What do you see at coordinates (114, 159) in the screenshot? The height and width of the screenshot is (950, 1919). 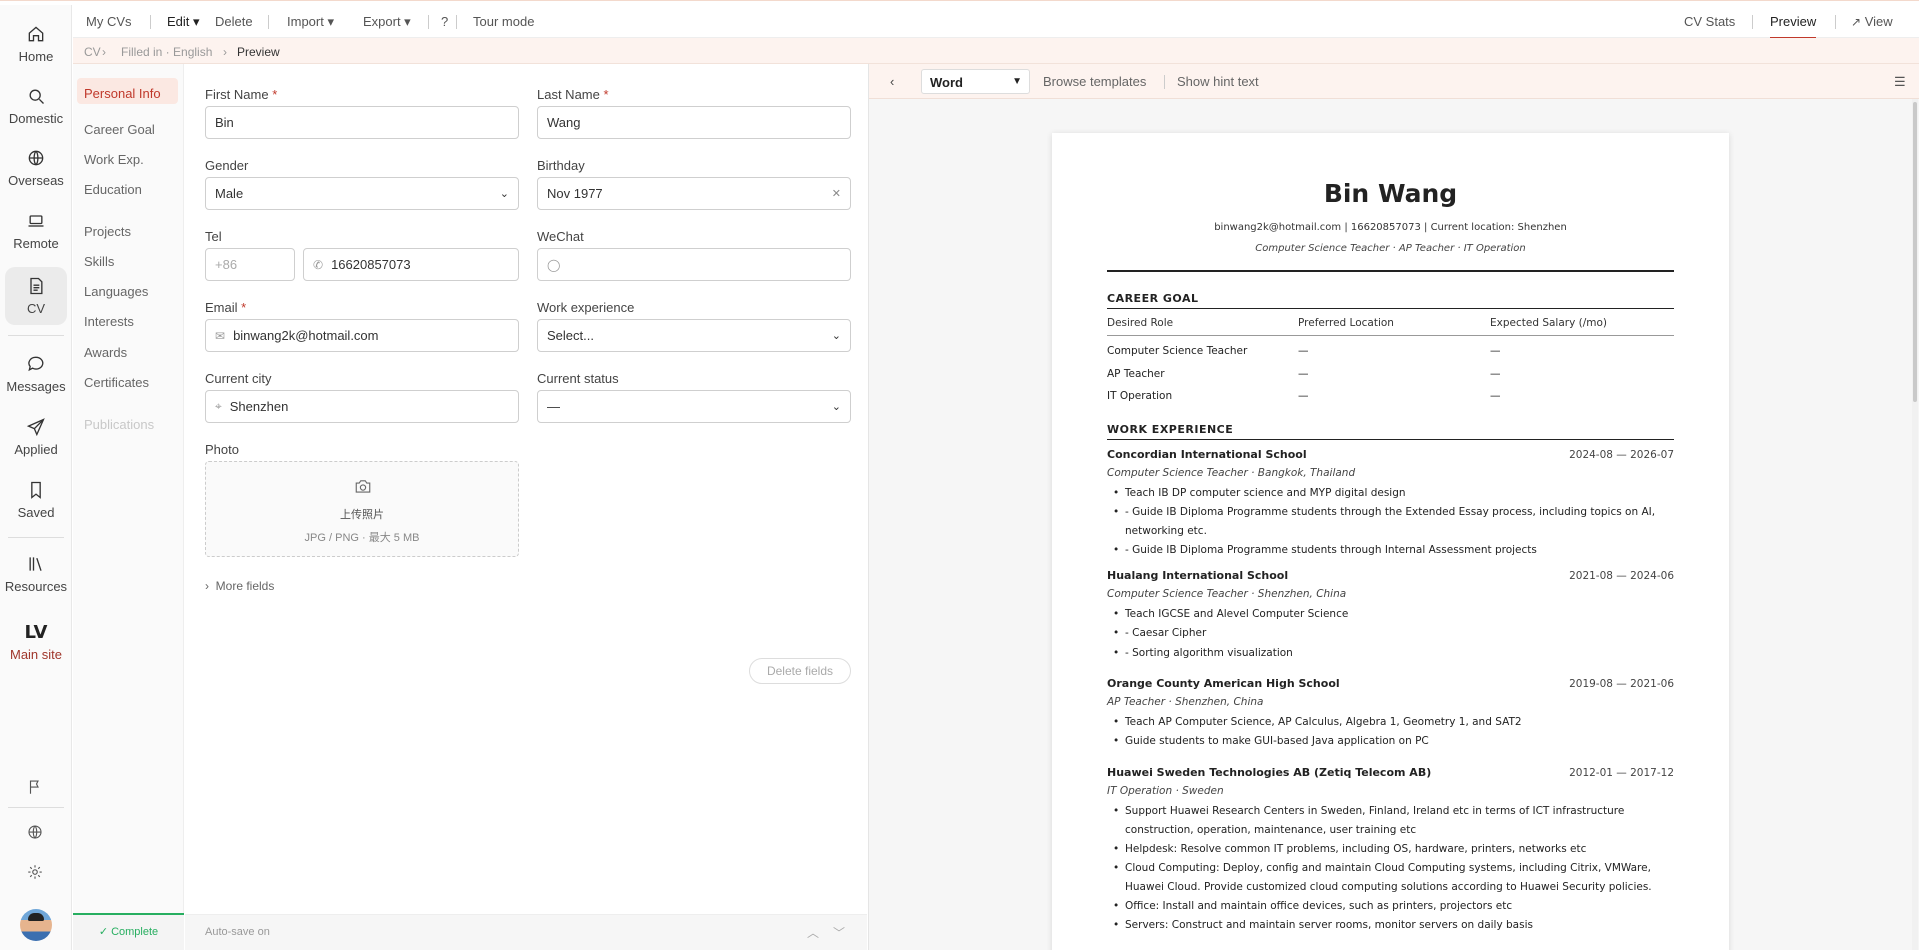 I see `section-work-exp: Work Exp.` at bounding box center [114, 159].